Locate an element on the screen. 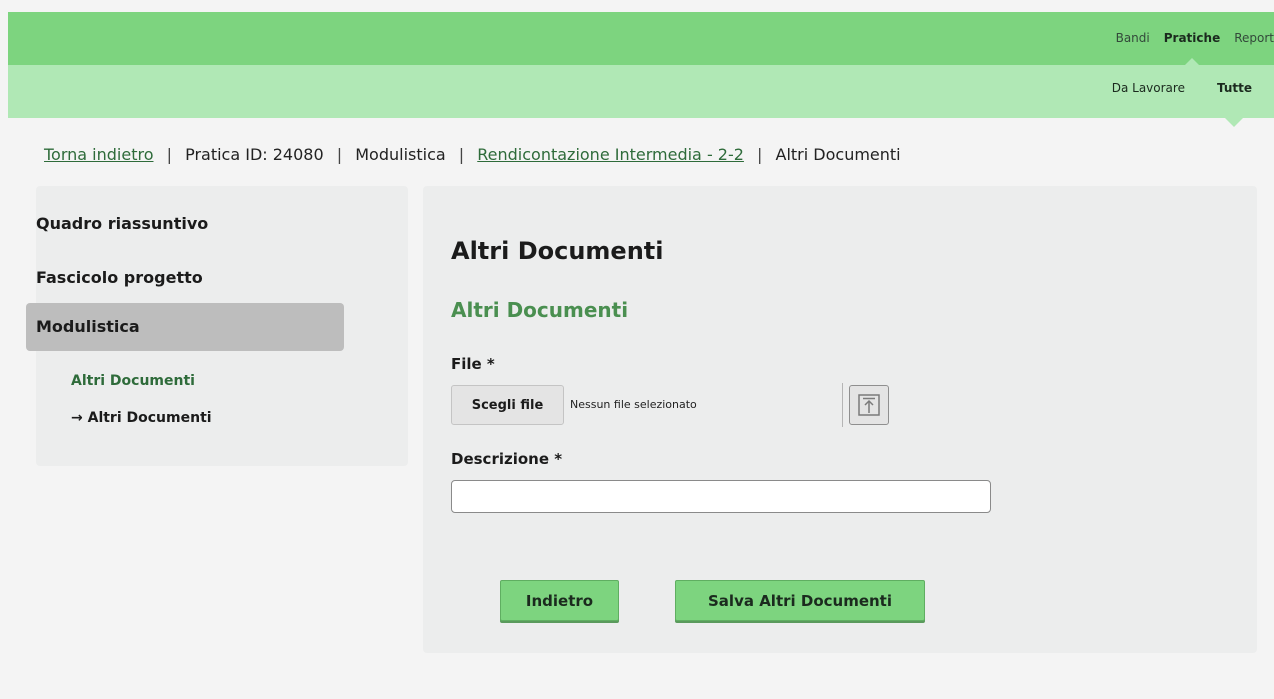 This screenshot has width=1274, height=699. sub-header-bar: Da Lavorare Tutte is located at coordinates (641, 96).